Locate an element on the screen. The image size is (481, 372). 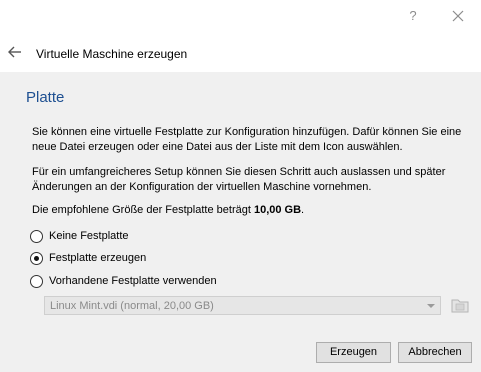
folder-icon is located at coordinates (460, 306).